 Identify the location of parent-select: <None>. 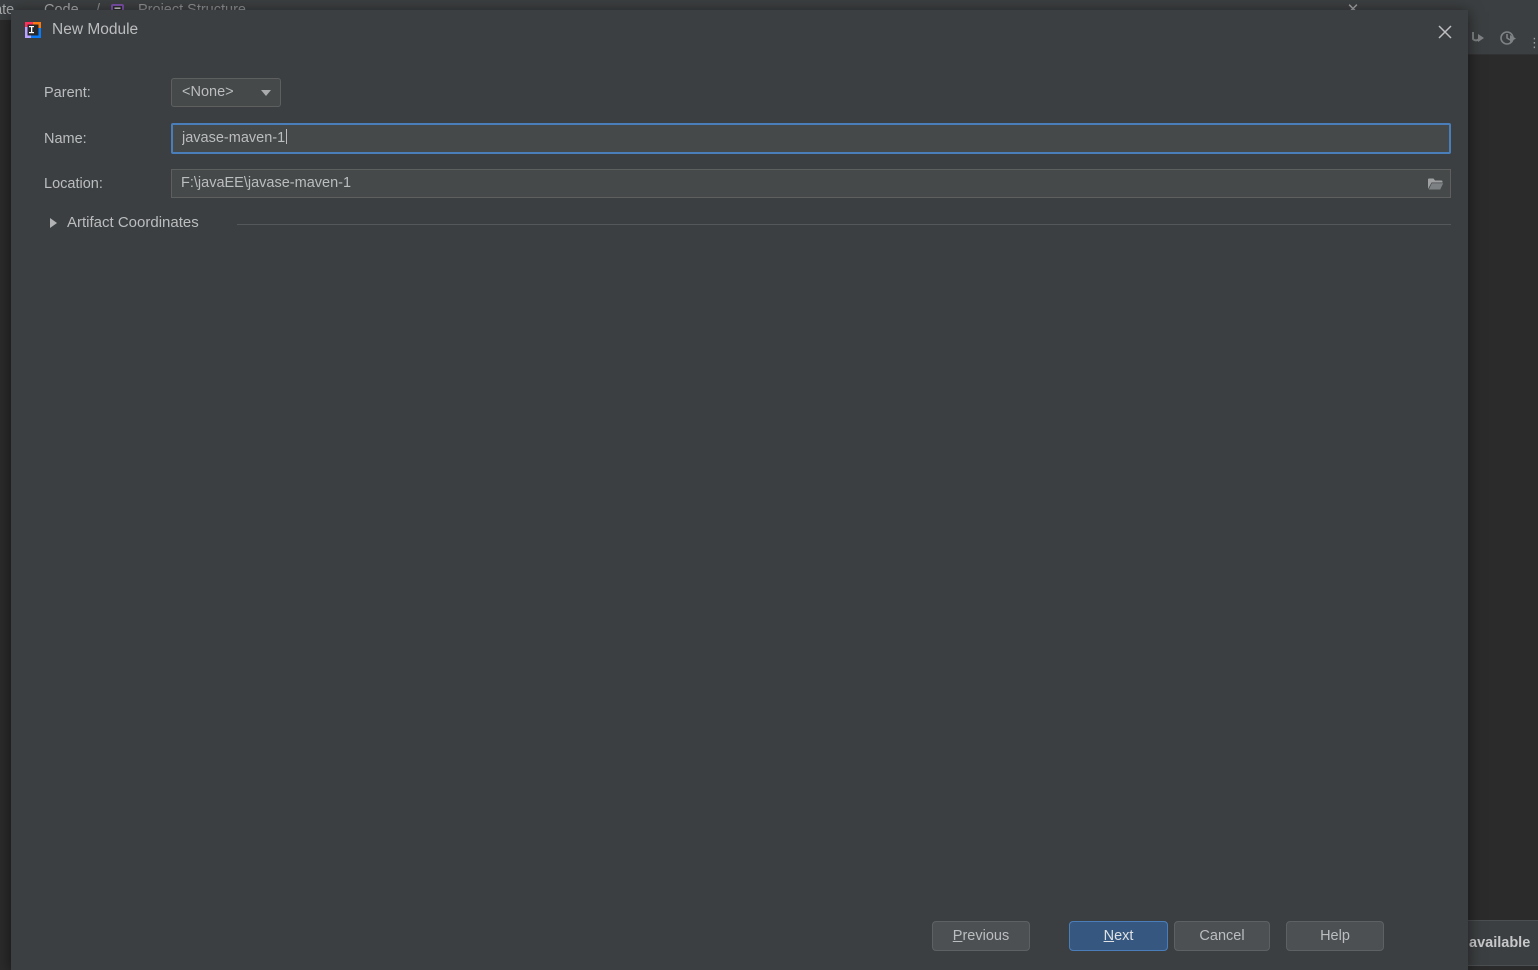
(226, 92).